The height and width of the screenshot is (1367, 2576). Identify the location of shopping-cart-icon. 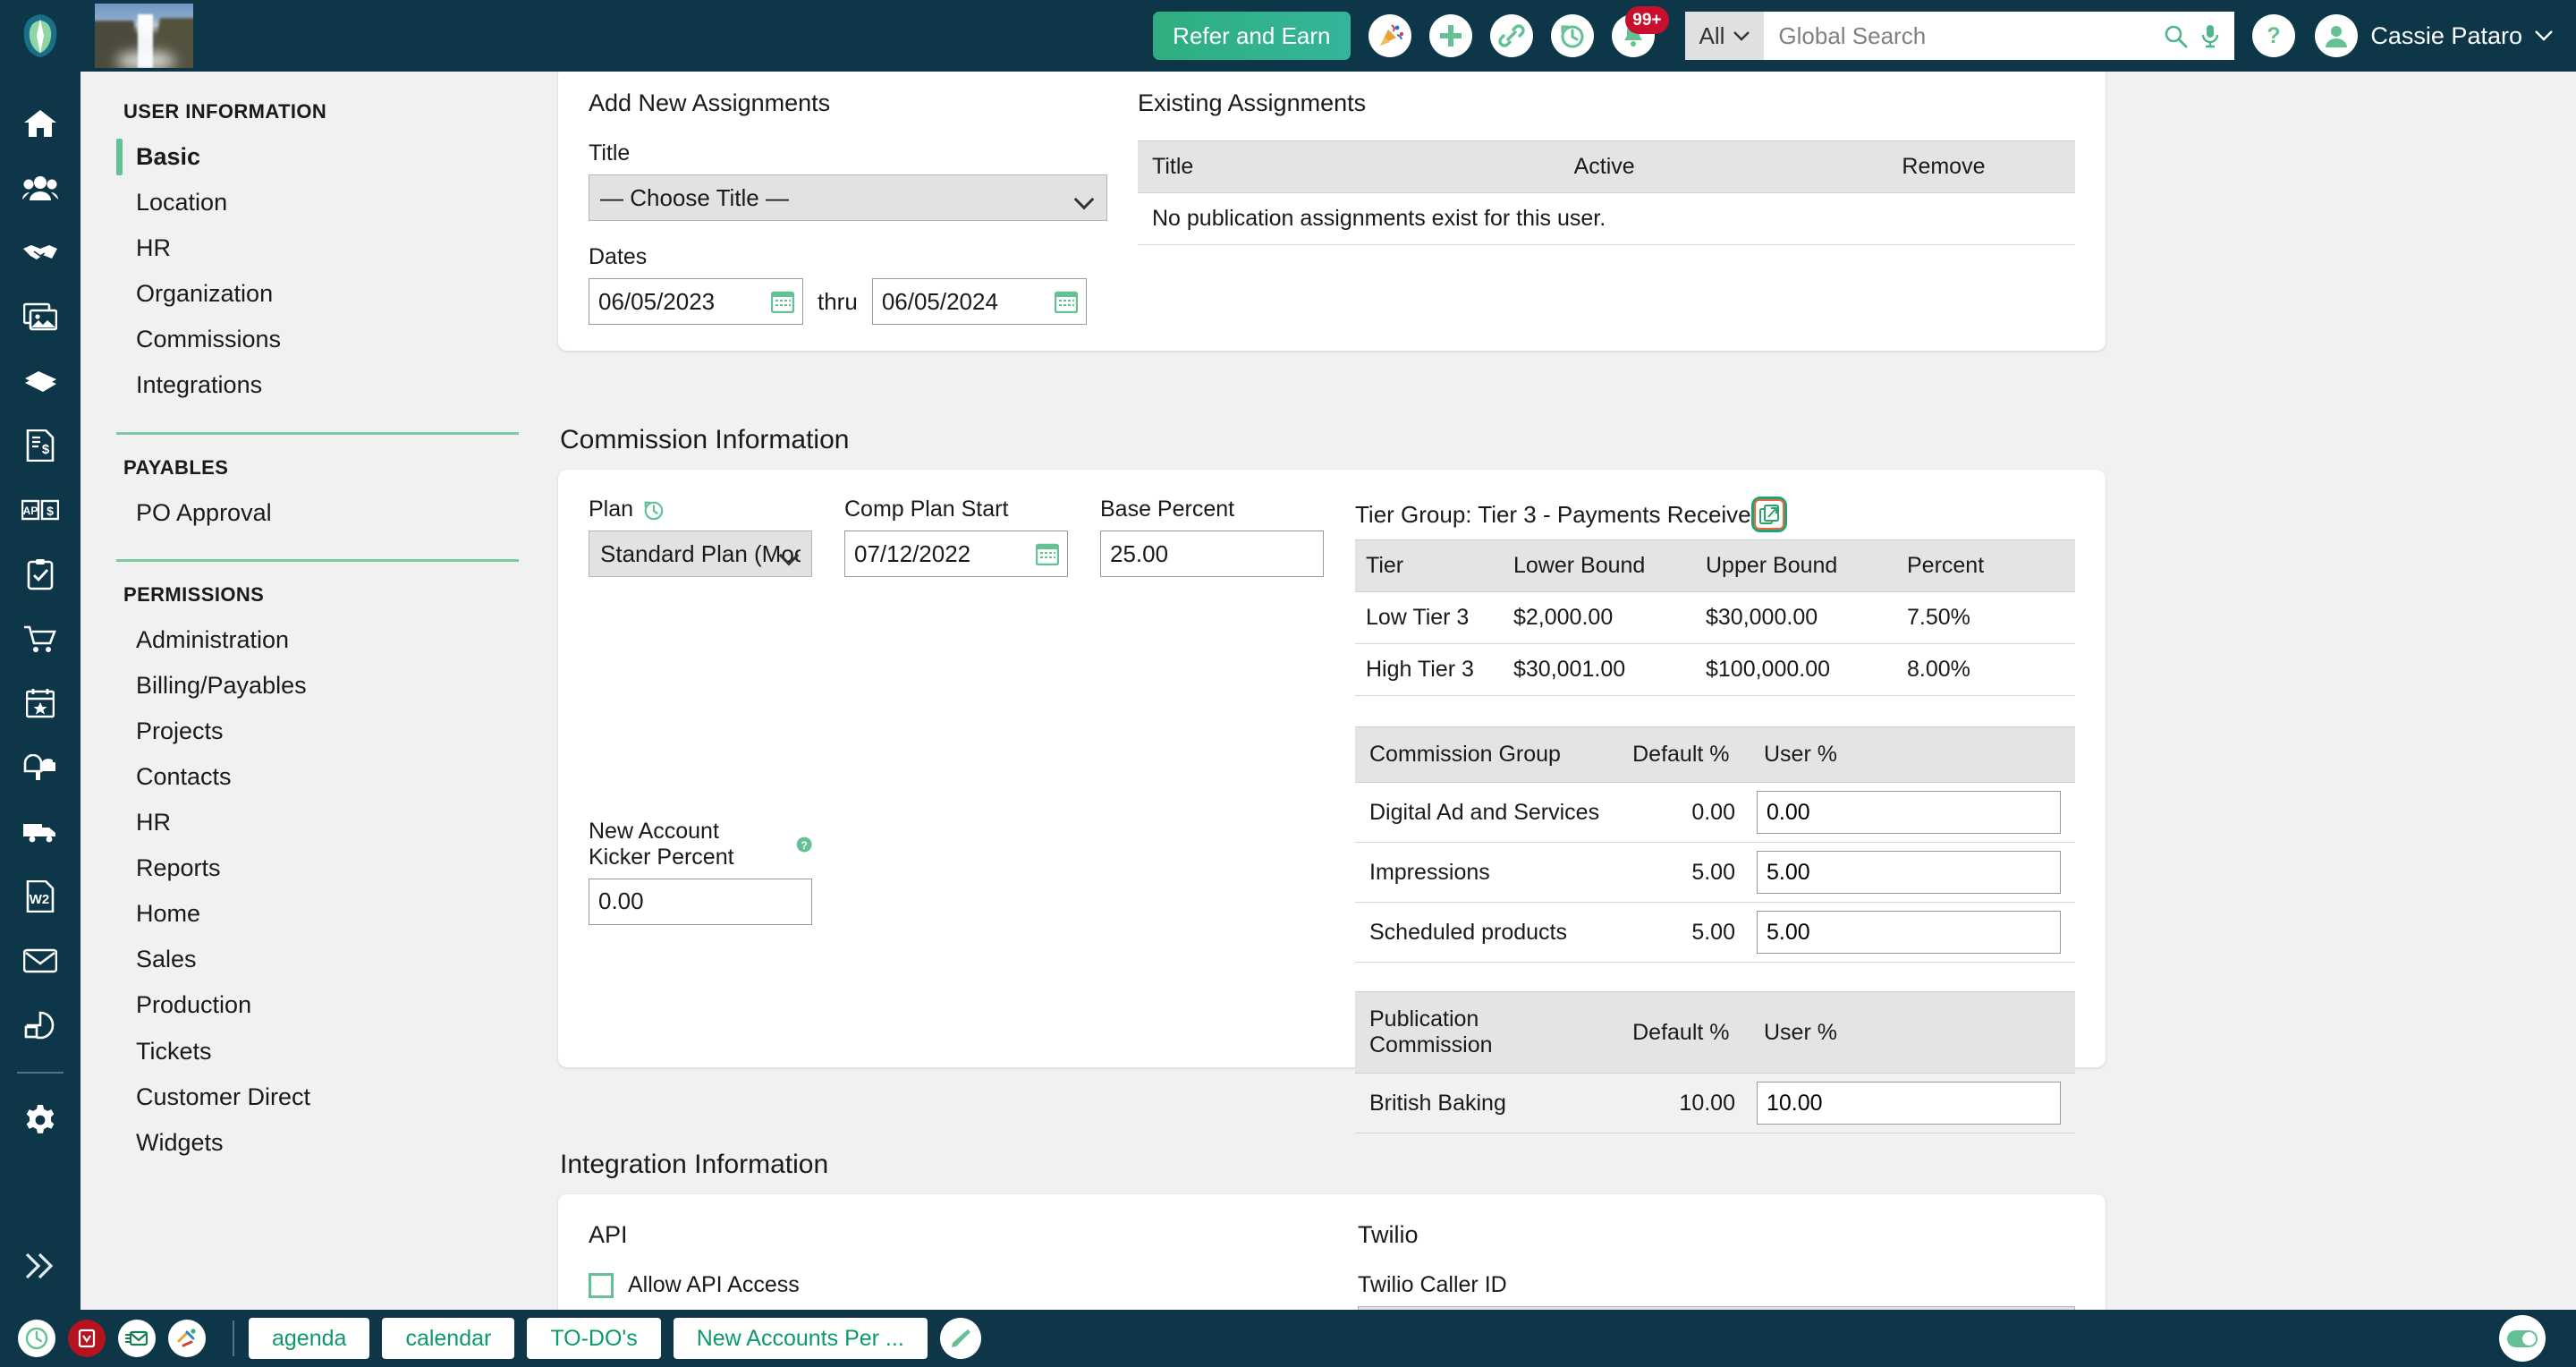
(40, 639).